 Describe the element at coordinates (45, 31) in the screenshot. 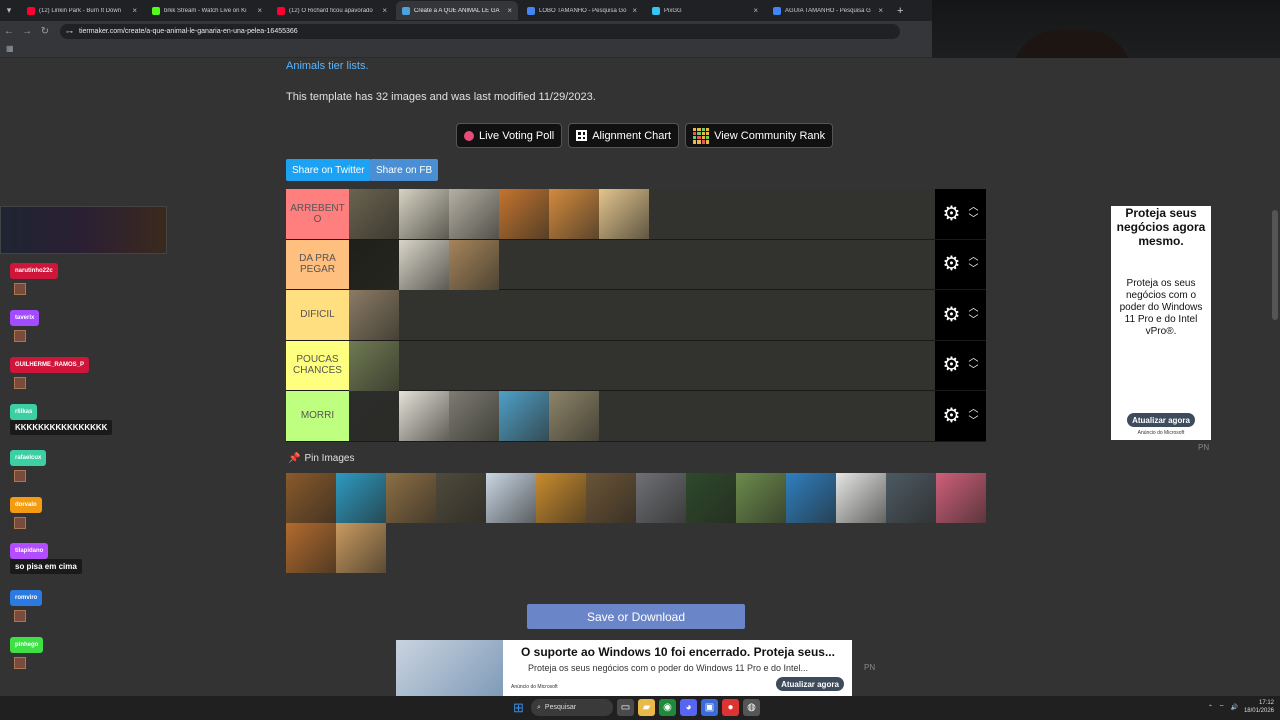

I see `reload-icon: ↻` at that location.